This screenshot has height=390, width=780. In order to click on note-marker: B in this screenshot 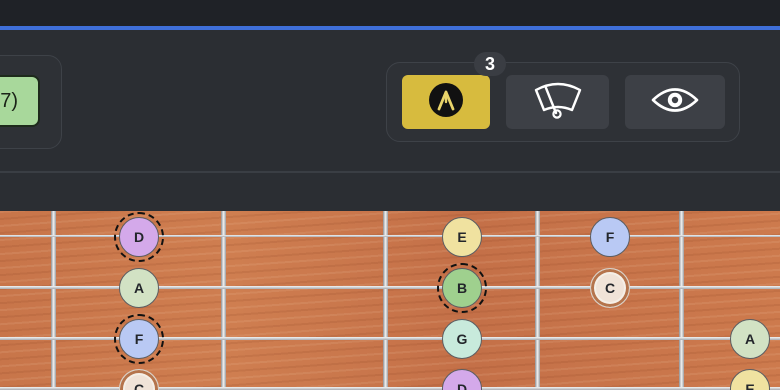, I will do `click(462, 288)`.